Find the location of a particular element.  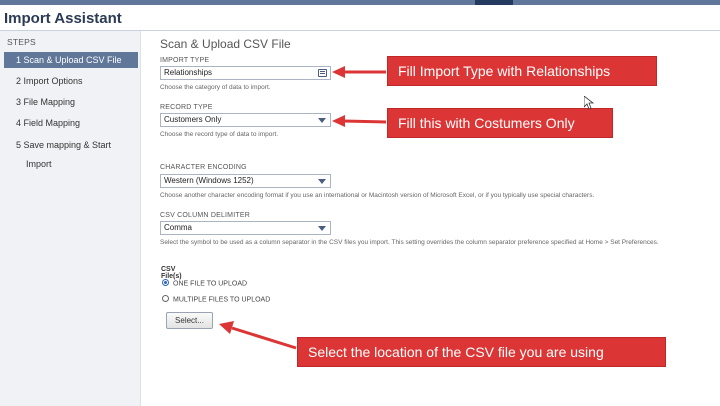

multiple-files-label: MULTIPLE FILES TO UPLOAD is located at coordinates (222, 300).